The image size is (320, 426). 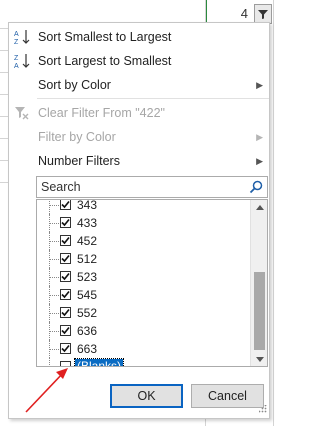 I want to click on list-item-label: 545, so click(x=87, y=295).